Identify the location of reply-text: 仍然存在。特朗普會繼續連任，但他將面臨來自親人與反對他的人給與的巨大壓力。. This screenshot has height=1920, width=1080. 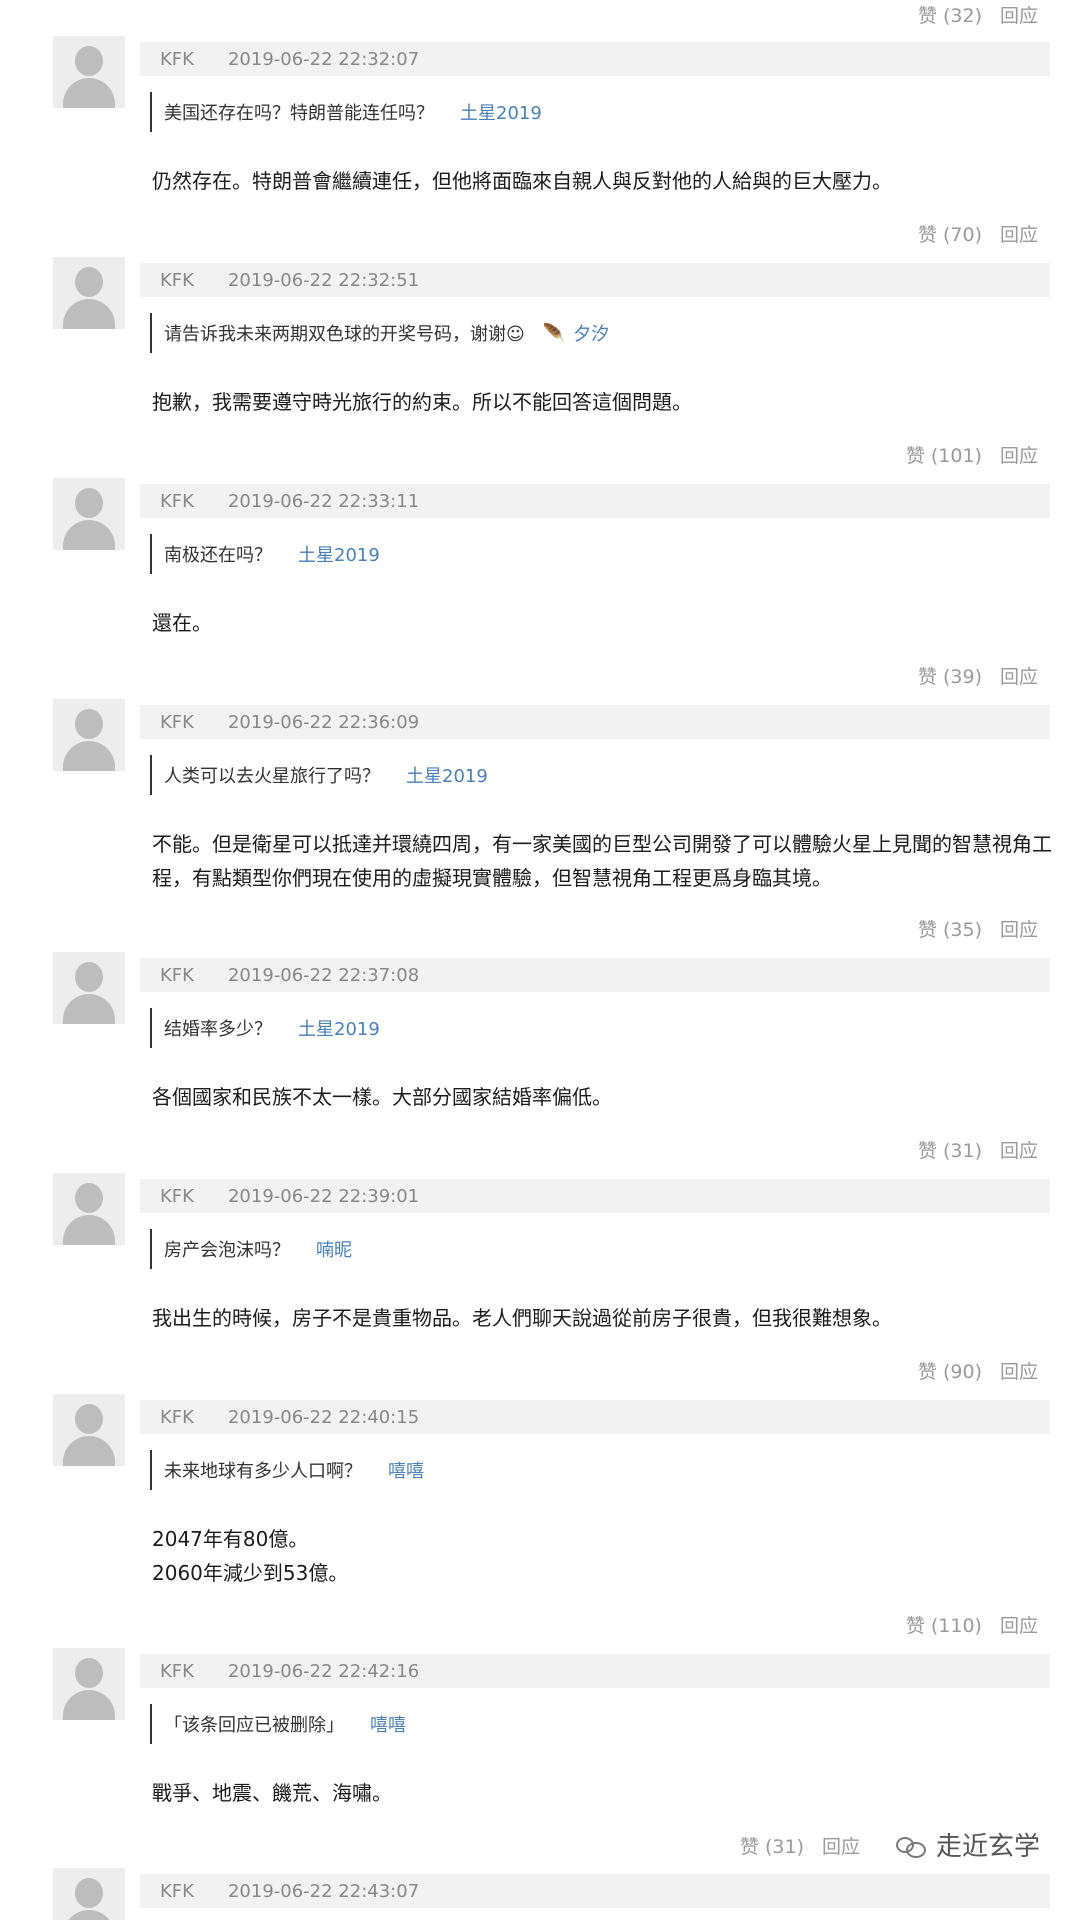
(522, 181).